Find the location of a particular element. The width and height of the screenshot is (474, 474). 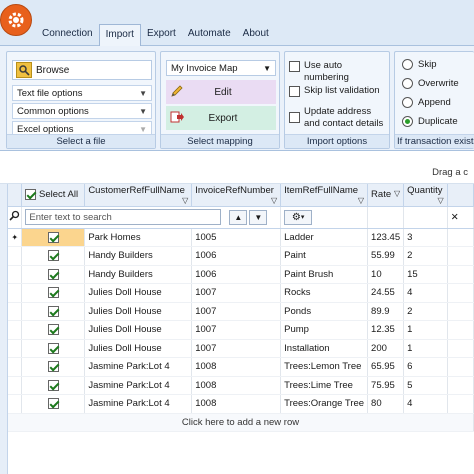

table-row: Julies Doll House 1007 Pump 12.35 1 is located at coordinates (241, 330).